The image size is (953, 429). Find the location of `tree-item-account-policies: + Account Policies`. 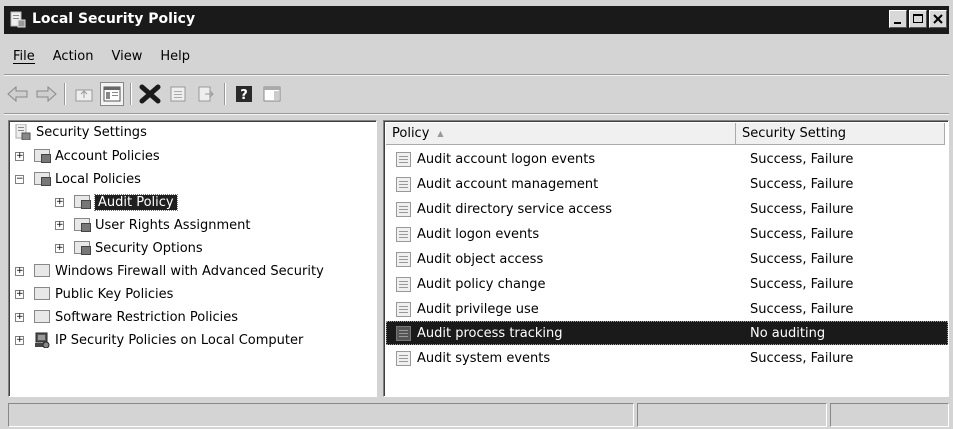

tree-item-account-policies: + Account Policies is located at coordinates (87, 156).